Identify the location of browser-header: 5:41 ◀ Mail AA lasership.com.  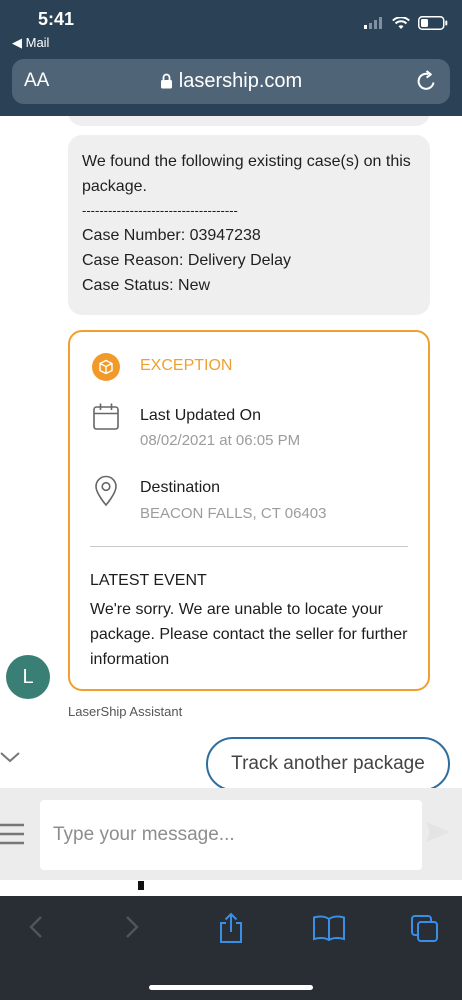
(231, 58).